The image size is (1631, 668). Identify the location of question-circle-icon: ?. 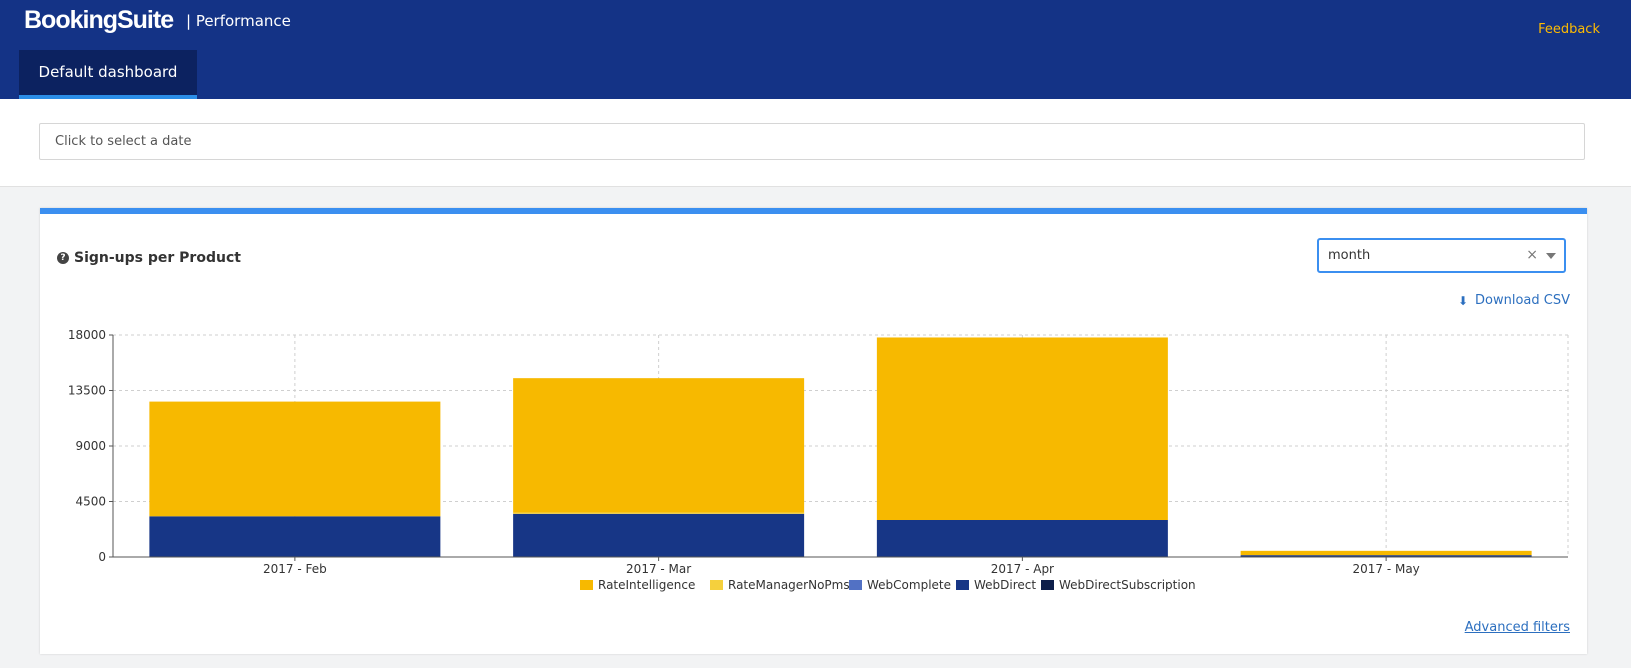
(63, 258).